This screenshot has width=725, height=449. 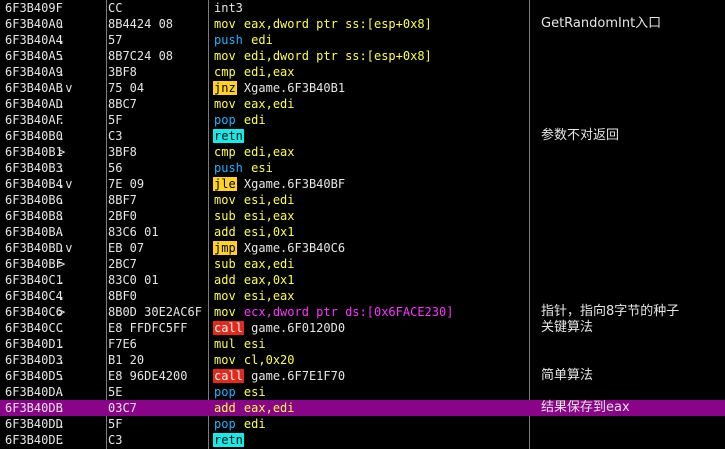 I want to click on hex-bytes: C3, so click(x=115, y=440).